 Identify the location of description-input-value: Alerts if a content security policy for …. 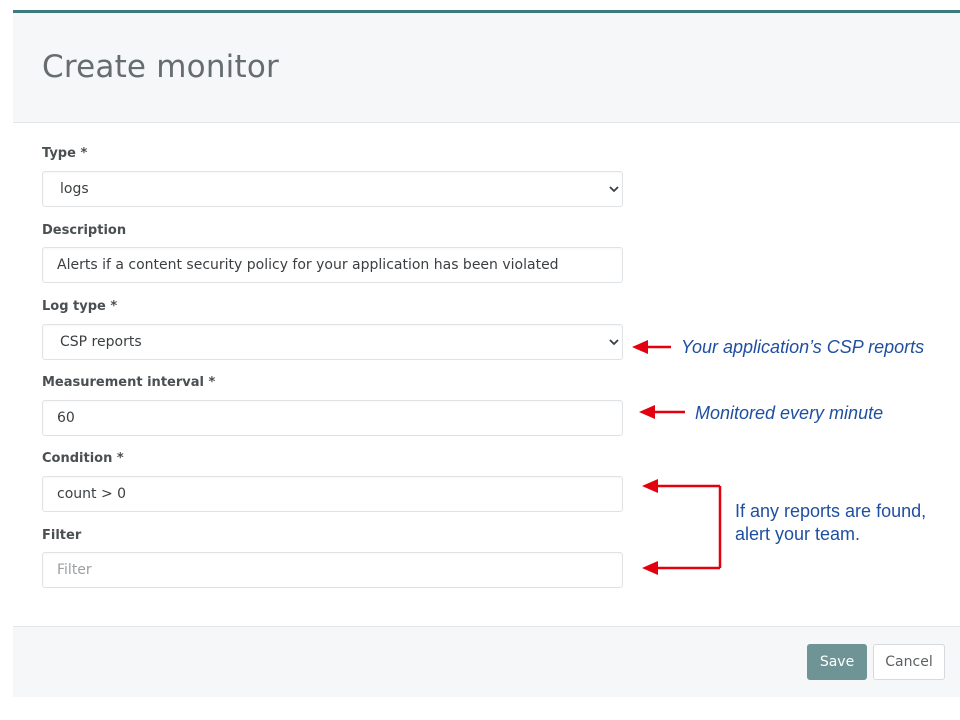
(308, 265).